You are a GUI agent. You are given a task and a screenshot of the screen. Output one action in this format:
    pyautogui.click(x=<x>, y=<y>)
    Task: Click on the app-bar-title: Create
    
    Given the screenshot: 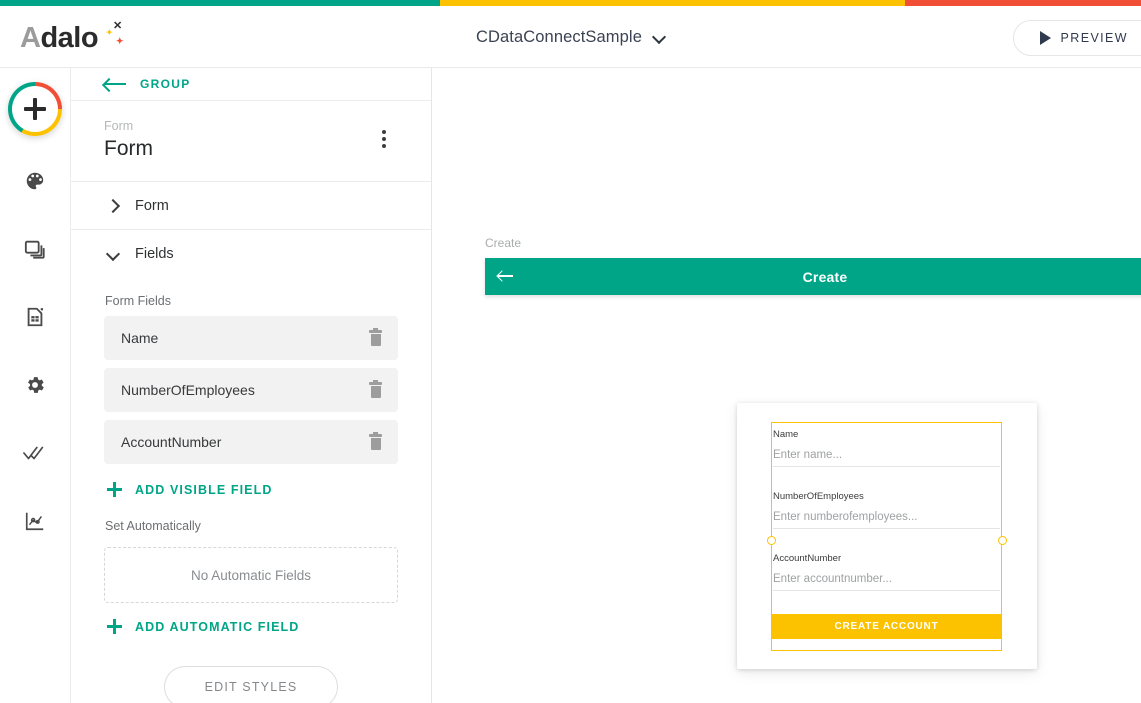 What is the action you would take?
    pyautogui.click(x=825, y=276)
    